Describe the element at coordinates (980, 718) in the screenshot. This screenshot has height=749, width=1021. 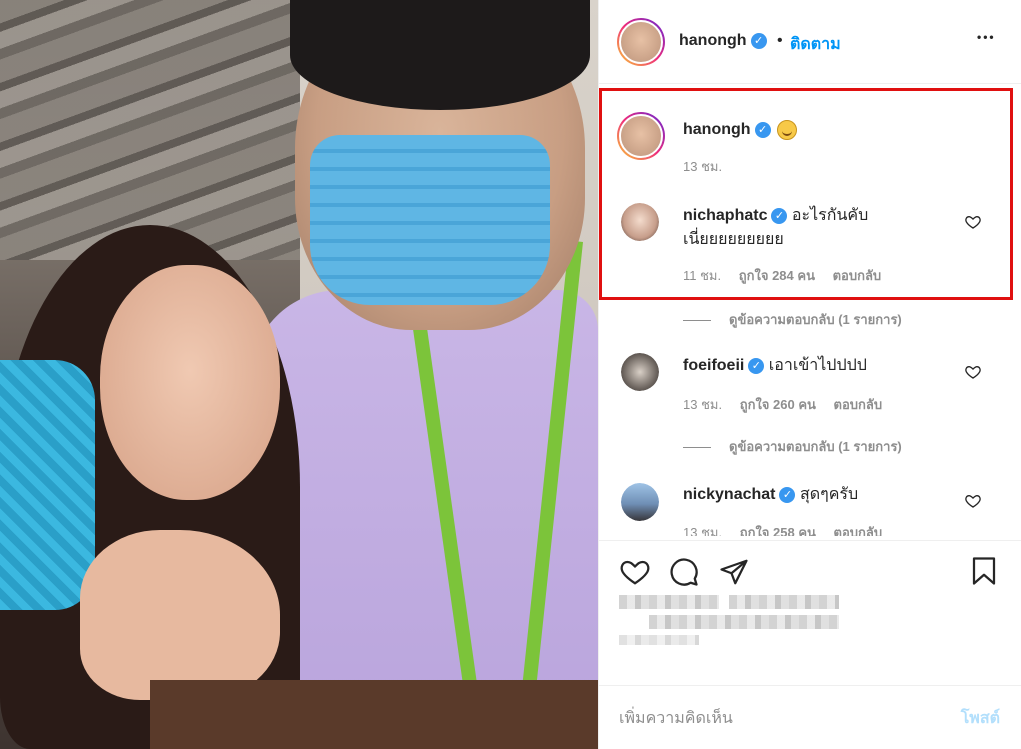
I see `post-comment-button: โพสต์` at that location.